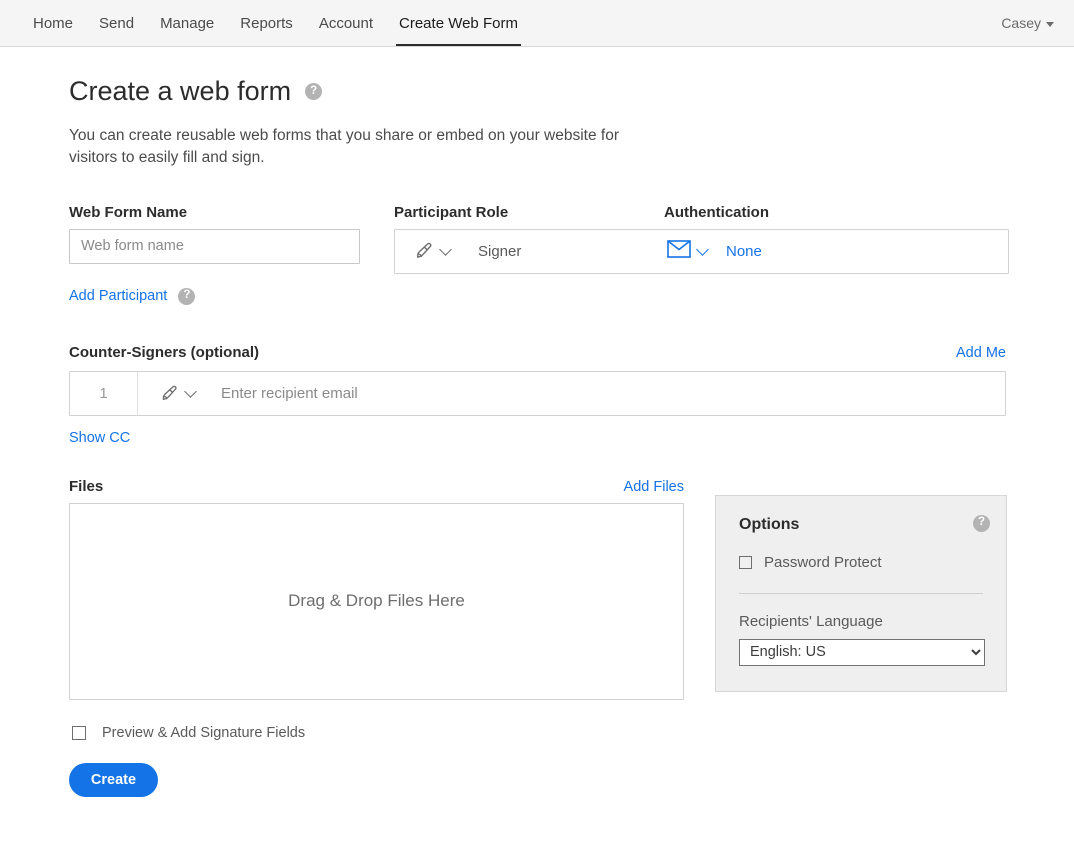 The image size is (1074, 843). What do you see at coordinates (811, 621) in the screenshot?
I see `recipients-language-label: Recipients' Language` at bounding box center [811, 621].